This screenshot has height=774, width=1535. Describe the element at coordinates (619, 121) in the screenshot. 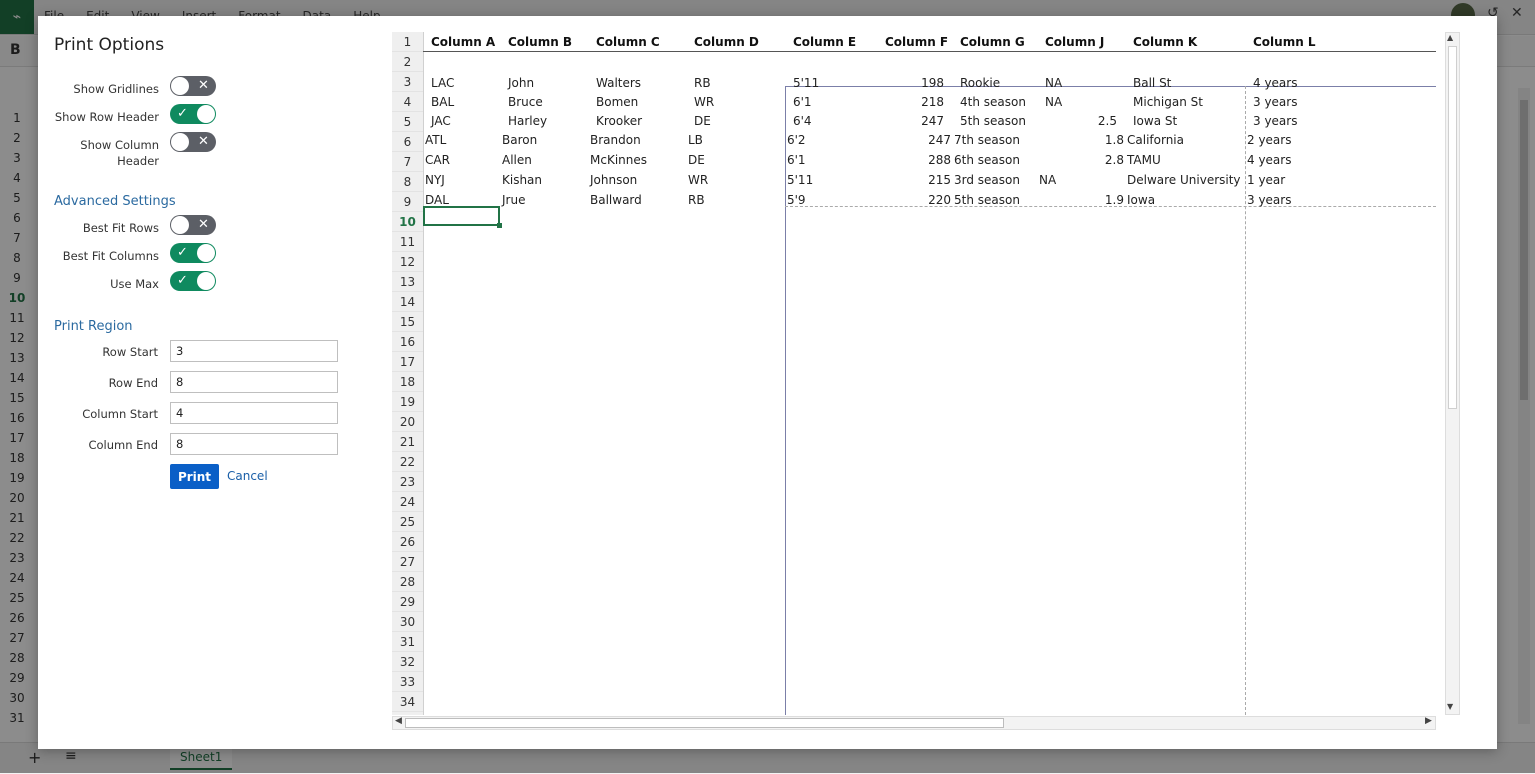

I see `preview-cell: Krooker` at that location.